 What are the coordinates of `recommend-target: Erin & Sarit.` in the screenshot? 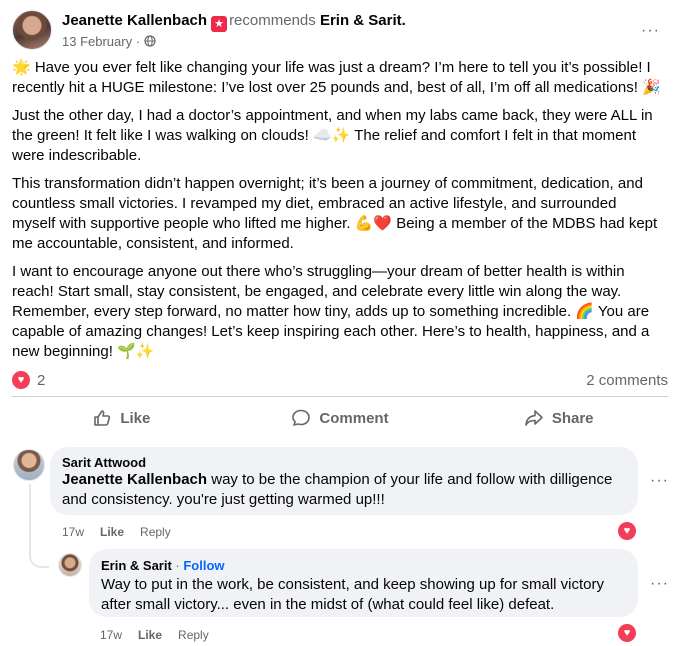 It's located at (363, 20).